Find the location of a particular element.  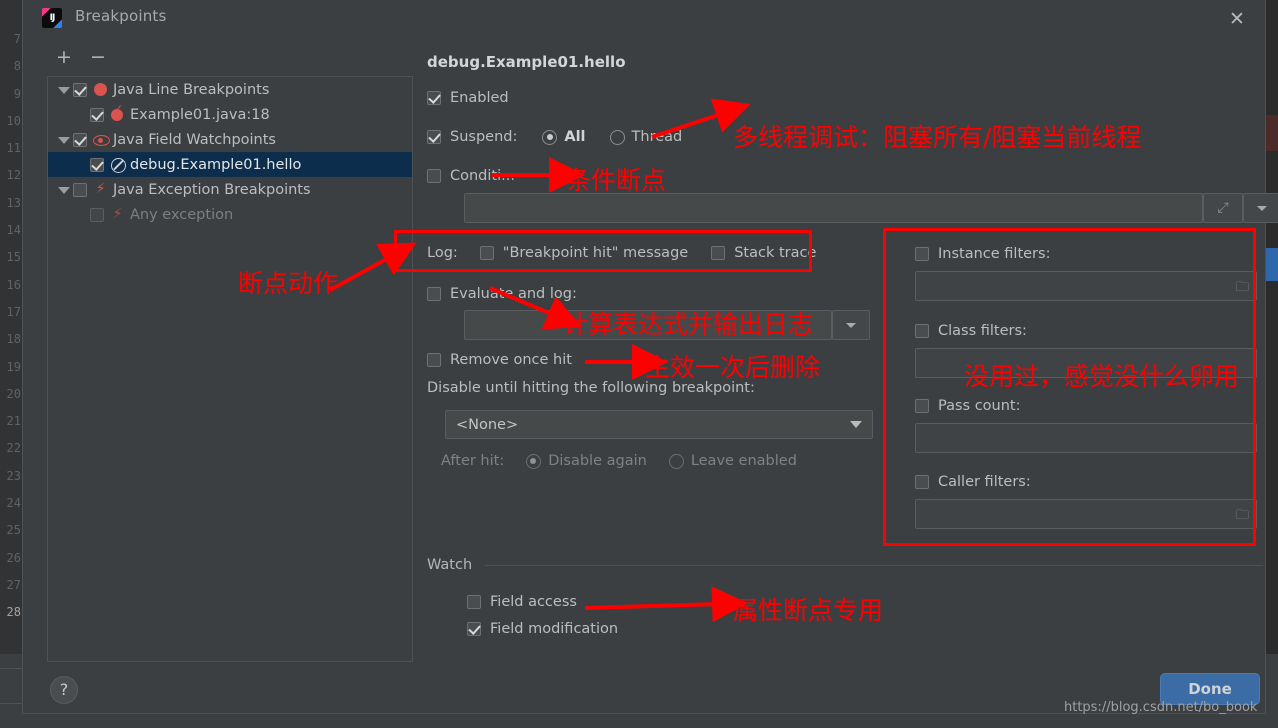

caller-filters-input: 🗀 is located at coordinates (1086, 514).